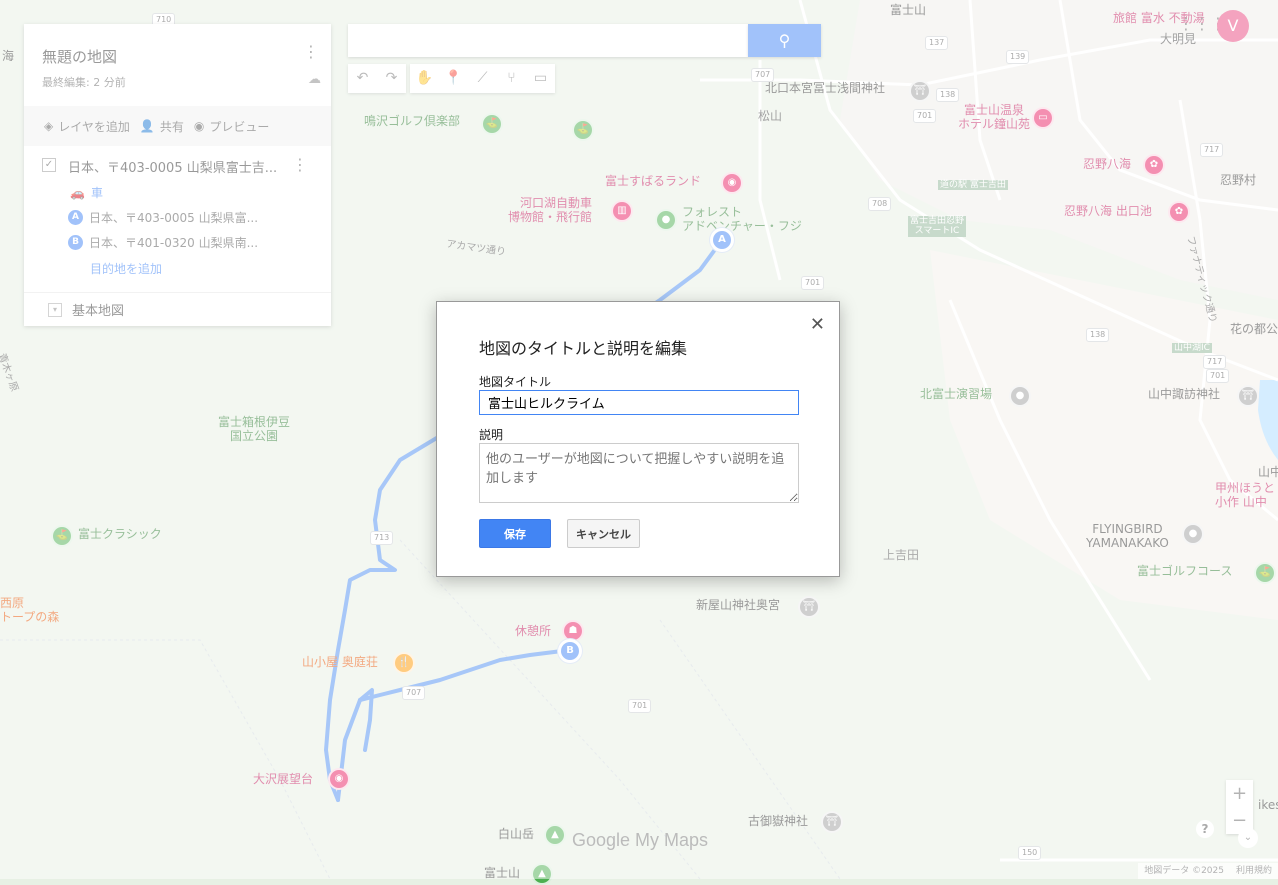 The image size is (1278, 885). Describe the element at coordinates (583, 348) in the screenshot. I see `dialog-title: 地図のタイトルと説明を編集` at that location.